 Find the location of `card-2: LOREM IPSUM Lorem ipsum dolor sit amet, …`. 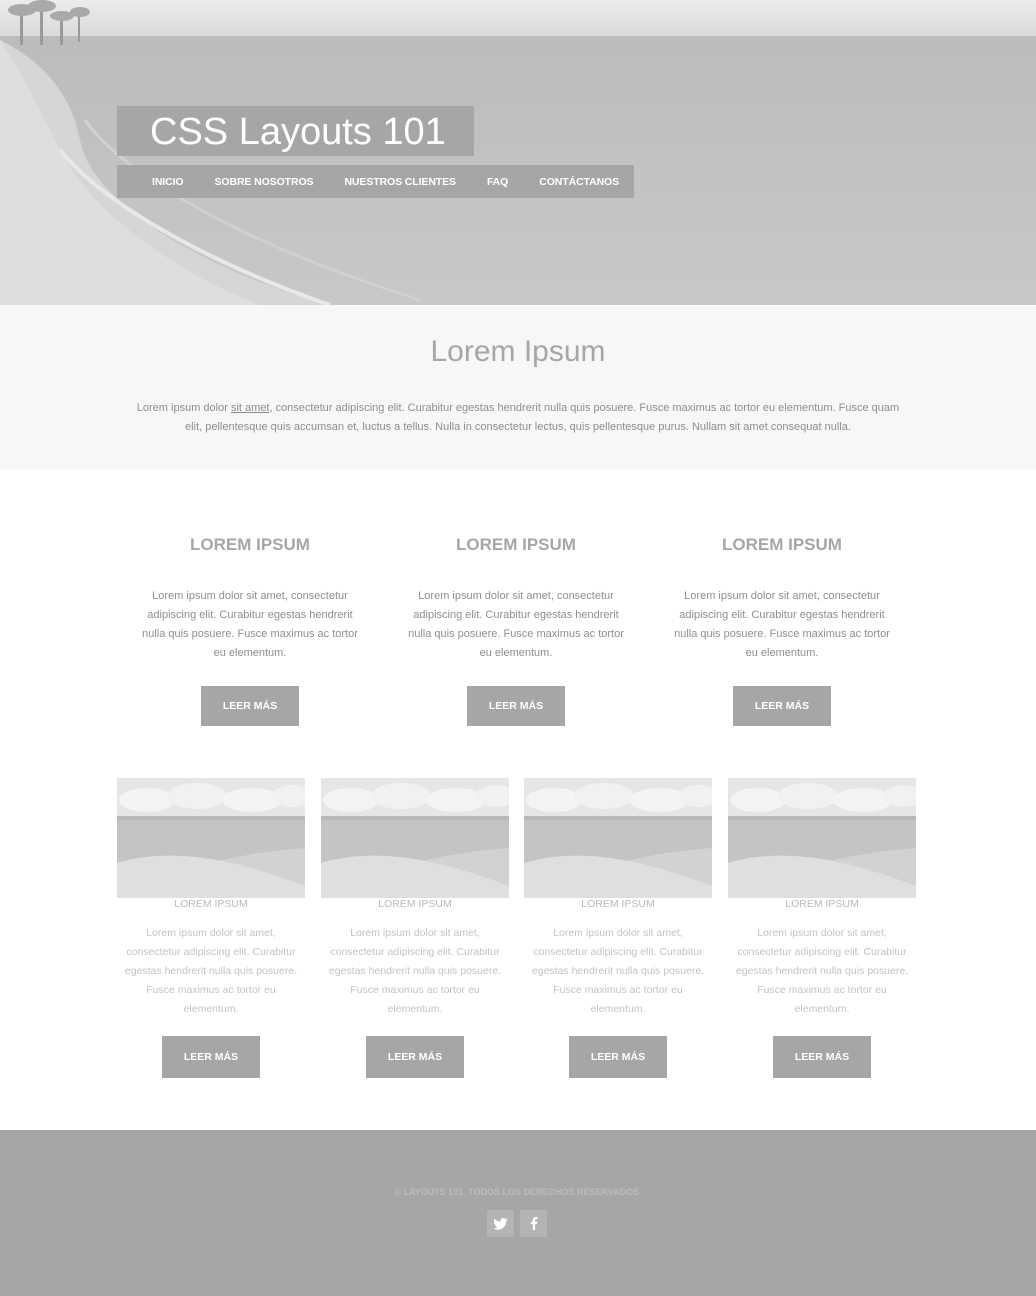

card-2: LOREM IPSUM Lorem ipsum dolor sit amet, … is located at coordinates (415, 928).